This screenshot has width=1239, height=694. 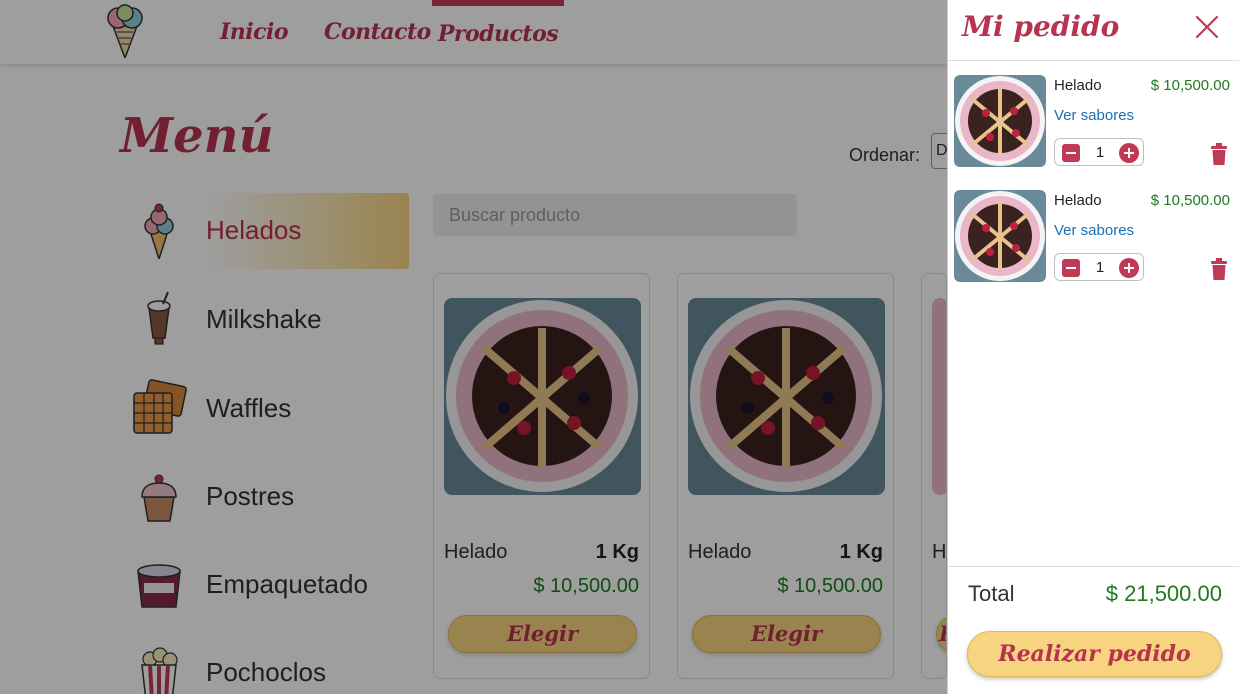 I want to click on total-value: $ 21,500.00, so click(x=1163, y=593).